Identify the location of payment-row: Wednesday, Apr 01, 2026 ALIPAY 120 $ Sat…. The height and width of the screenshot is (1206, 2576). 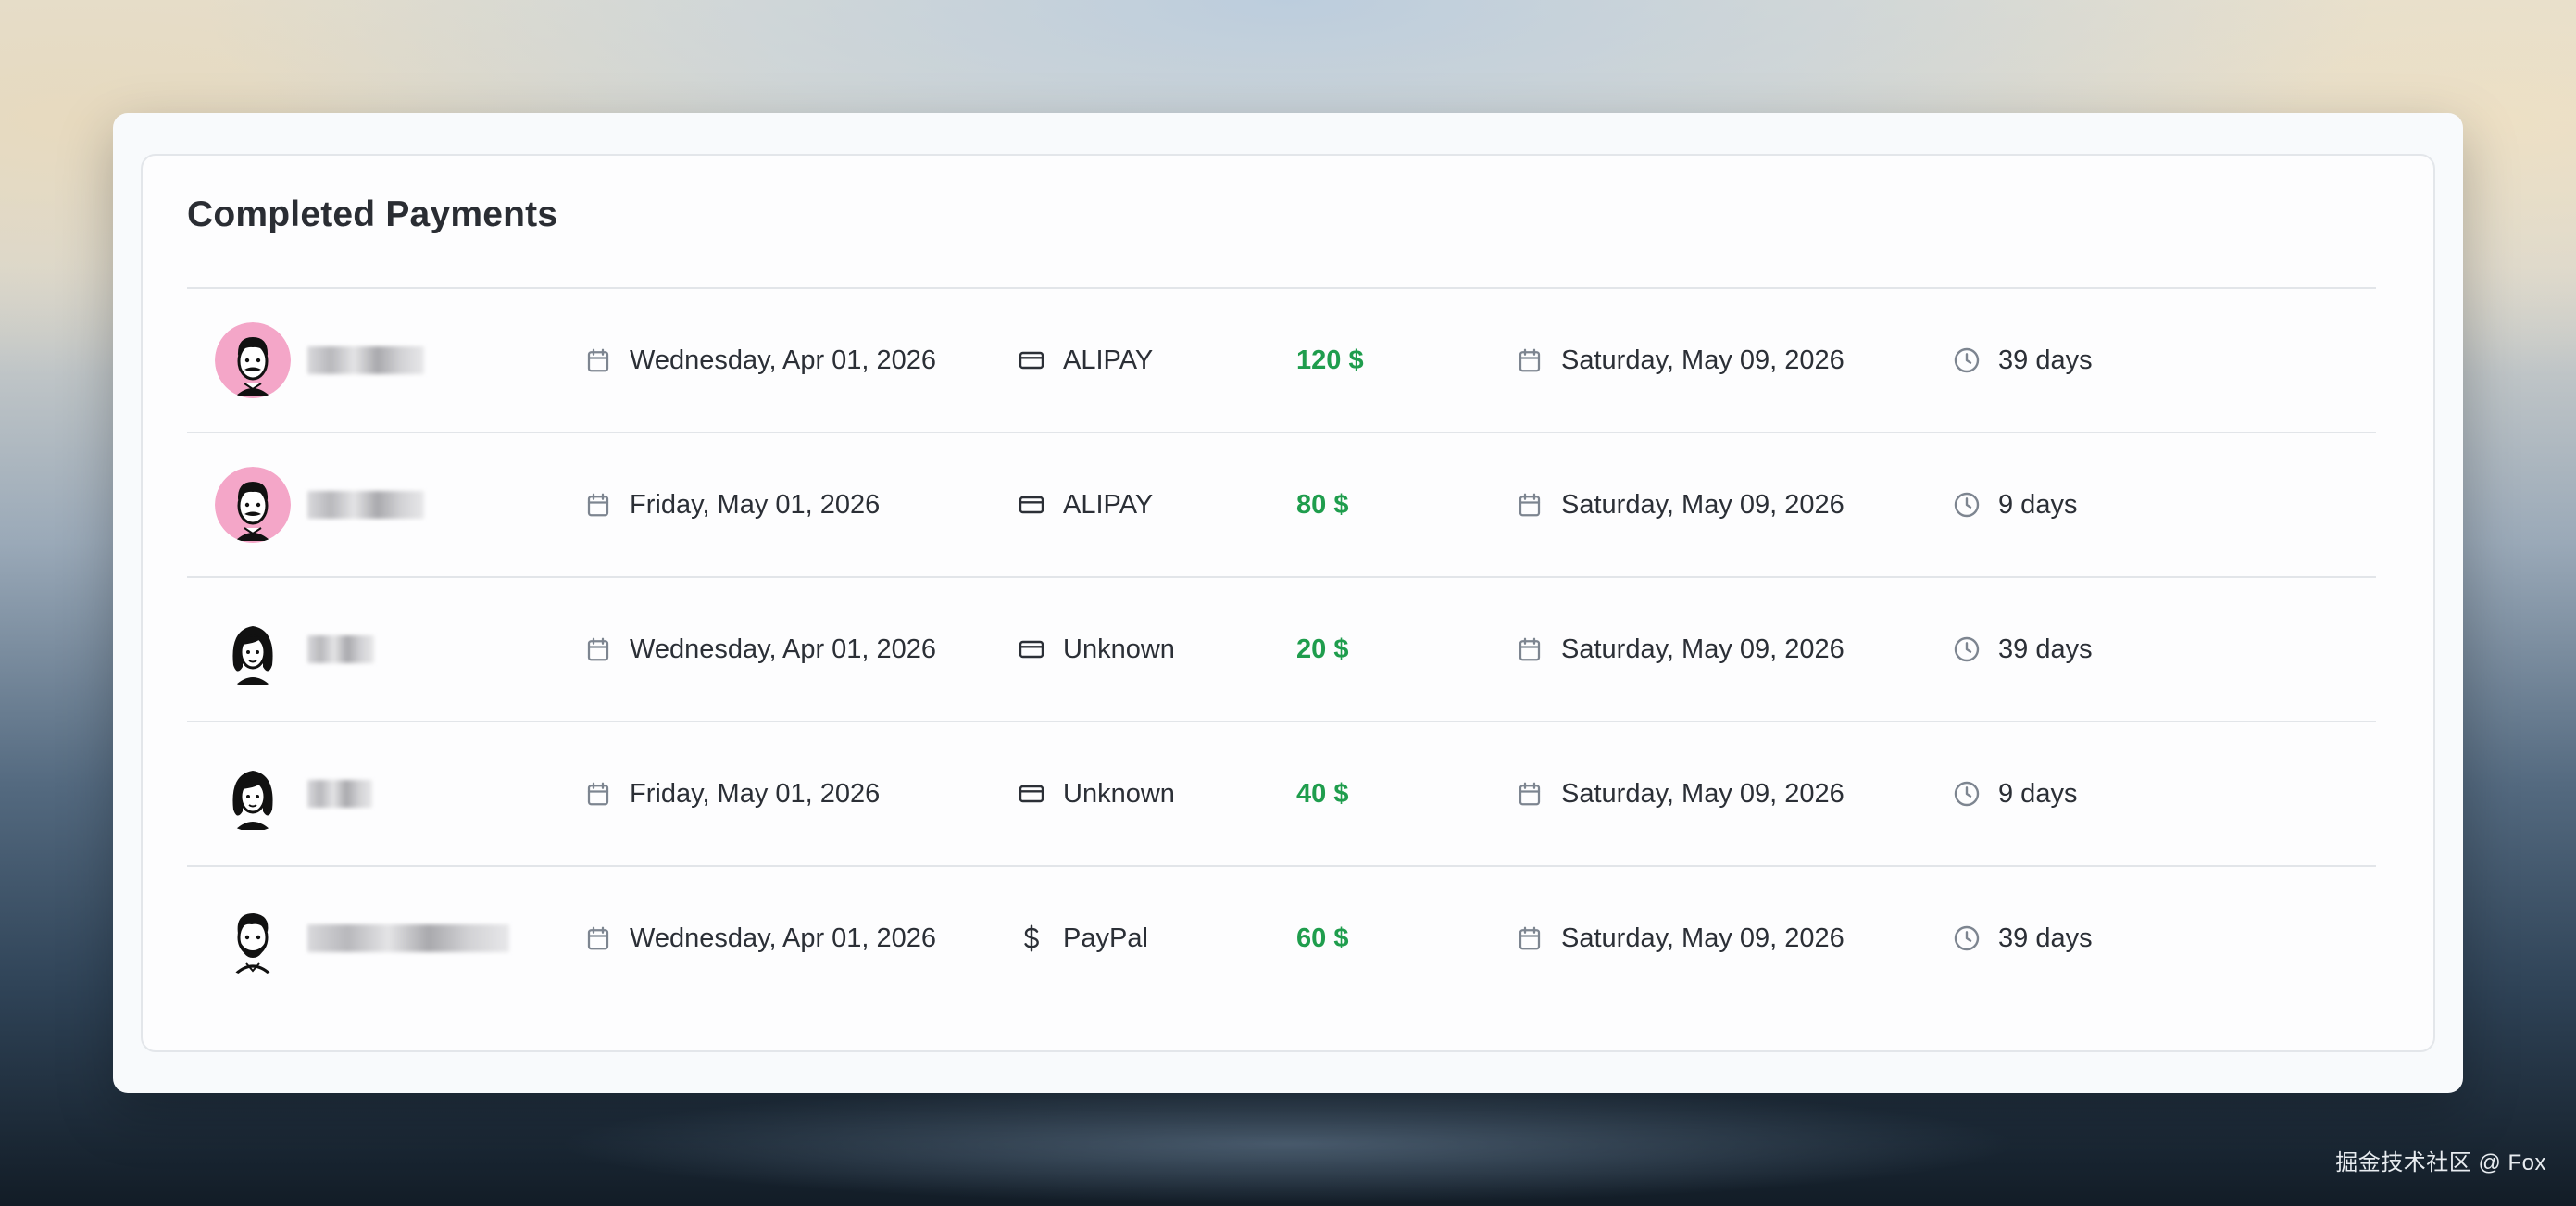
(1281, 359).